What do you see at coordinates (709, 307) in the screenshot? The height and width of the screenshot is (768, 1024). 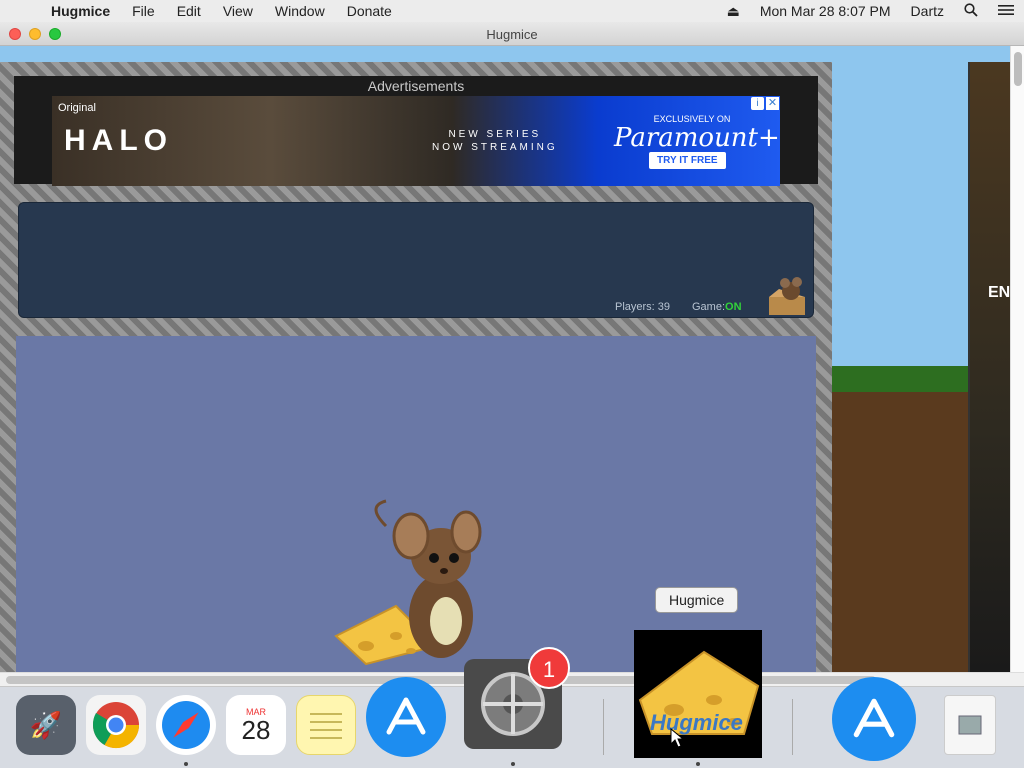 I see `game-status-label: Game:` at bounding box center [709, 307].